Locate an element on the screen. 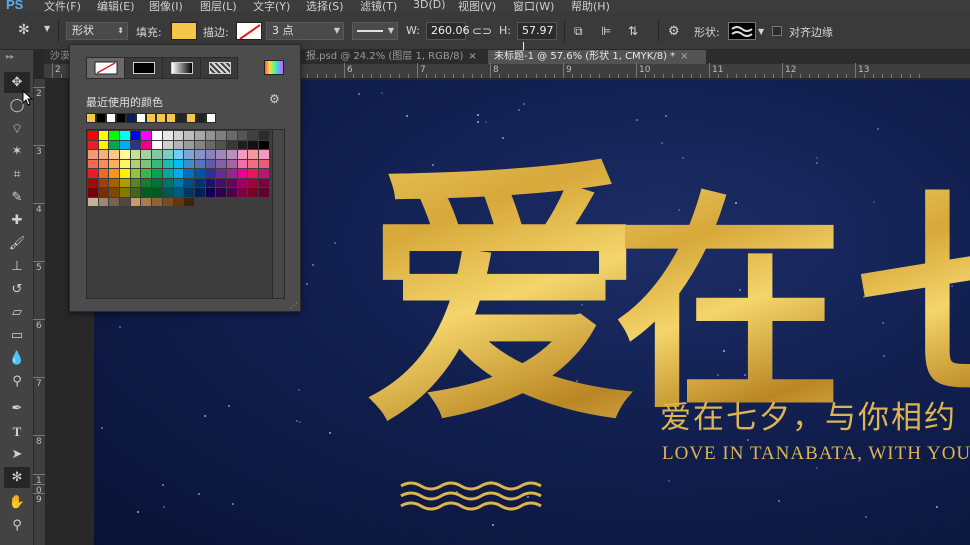  tool-preset-picker: ✻ ▼ is located at coordinates (35, 31).